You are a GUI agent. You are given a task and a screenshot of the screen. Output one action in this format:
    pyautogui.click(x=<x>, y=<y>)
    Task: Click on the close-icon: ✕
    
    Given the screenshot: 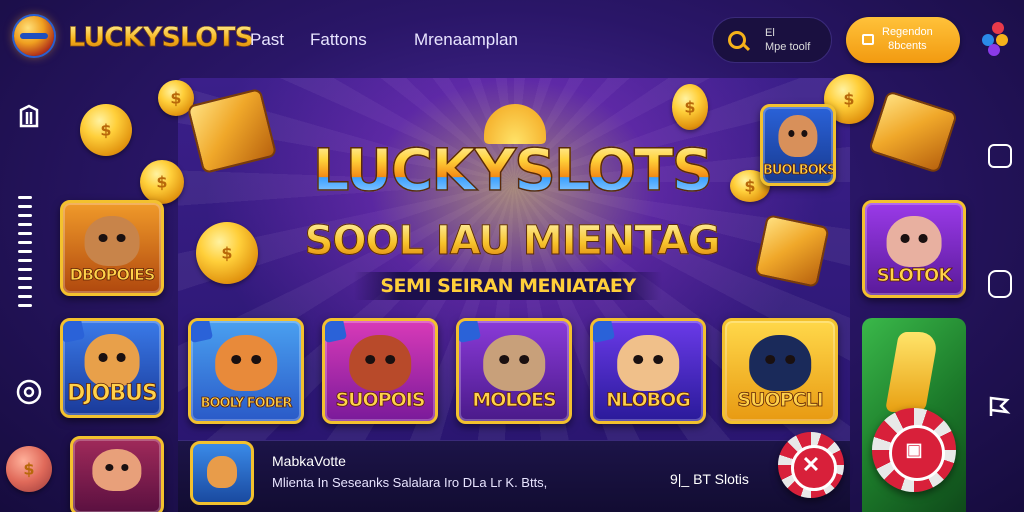 What is the action you would take?
    pyautogui.click(x=811, y=464)
    